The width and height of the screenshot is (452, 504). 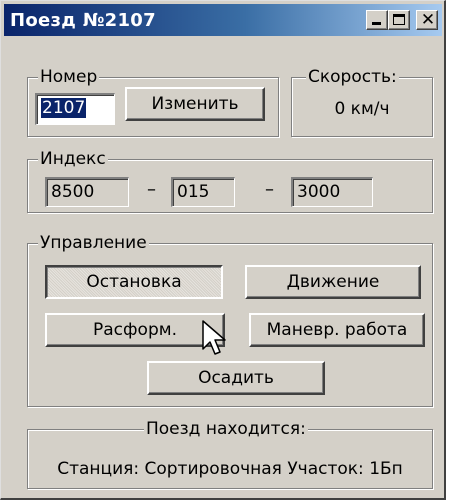 I want to click on move-button: Движение, so click(x=333, y=282).